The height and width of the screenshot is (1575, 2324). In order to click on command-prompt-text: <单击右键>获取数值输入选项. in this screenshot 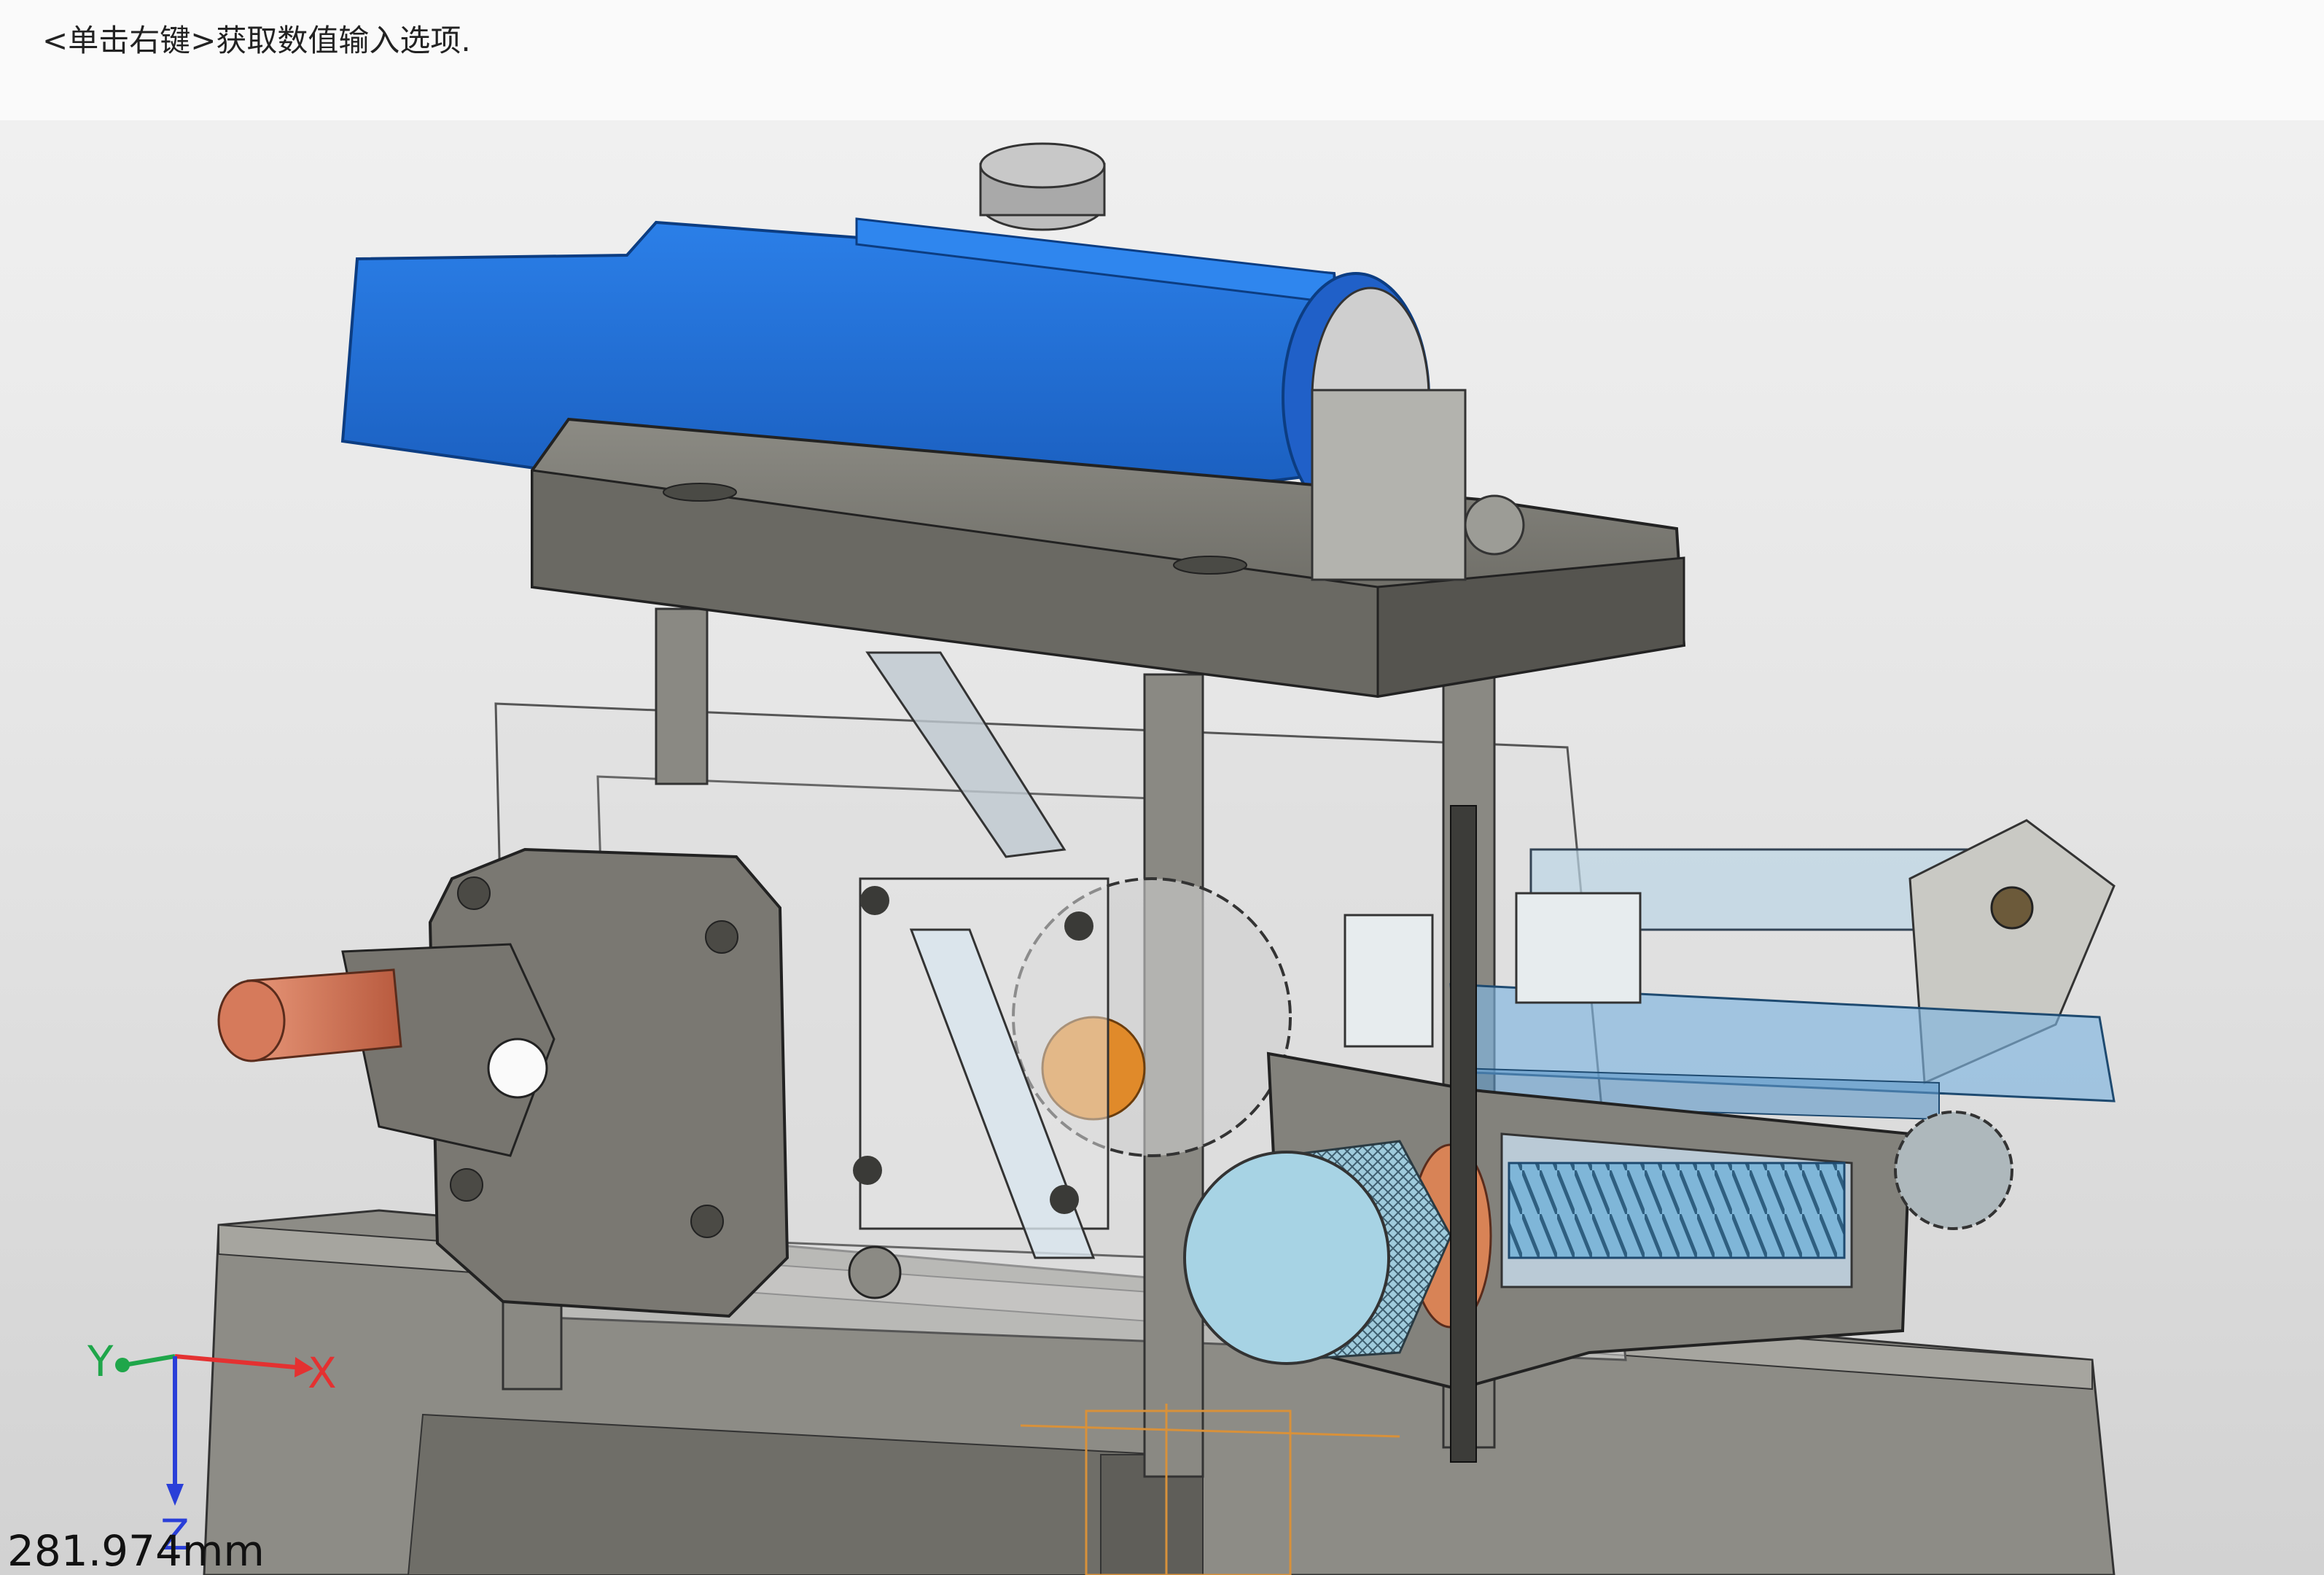, I will do `click(256, 40)`.